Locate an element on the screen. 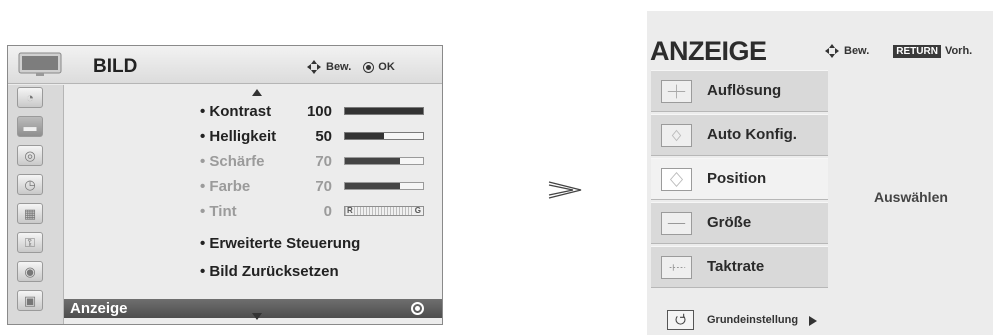  item-description-panel: Auswählen is located at coordinates (910, 184).